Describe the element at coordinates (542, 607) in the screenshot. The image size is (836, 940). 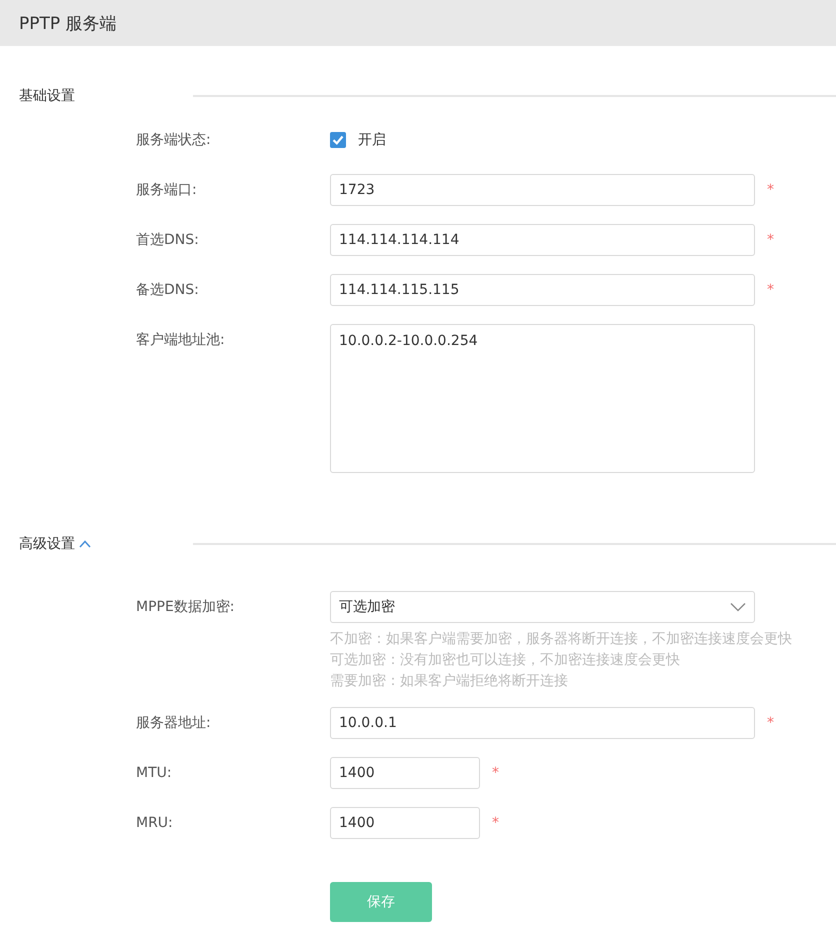
I see `dropdown: 可选加密` at that location.